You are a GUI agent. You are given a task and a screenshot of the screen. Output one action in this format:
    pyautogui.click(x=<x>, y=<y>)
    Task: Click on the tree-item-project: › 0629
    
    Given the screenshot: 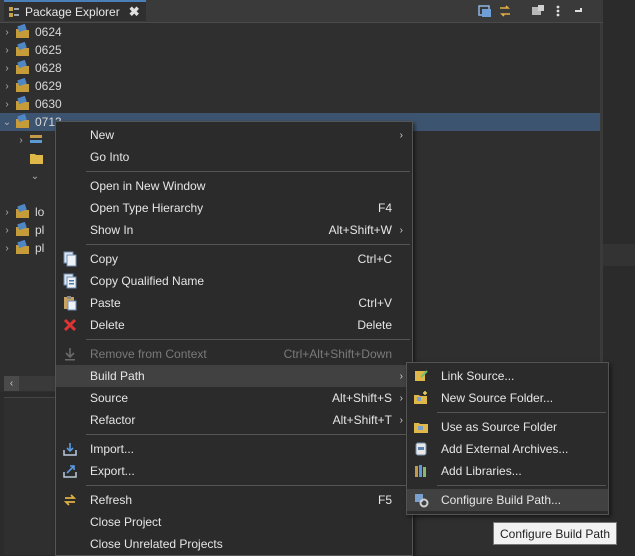 What is the action you would take?
    pyautogui.click(x=300, y=86)
    